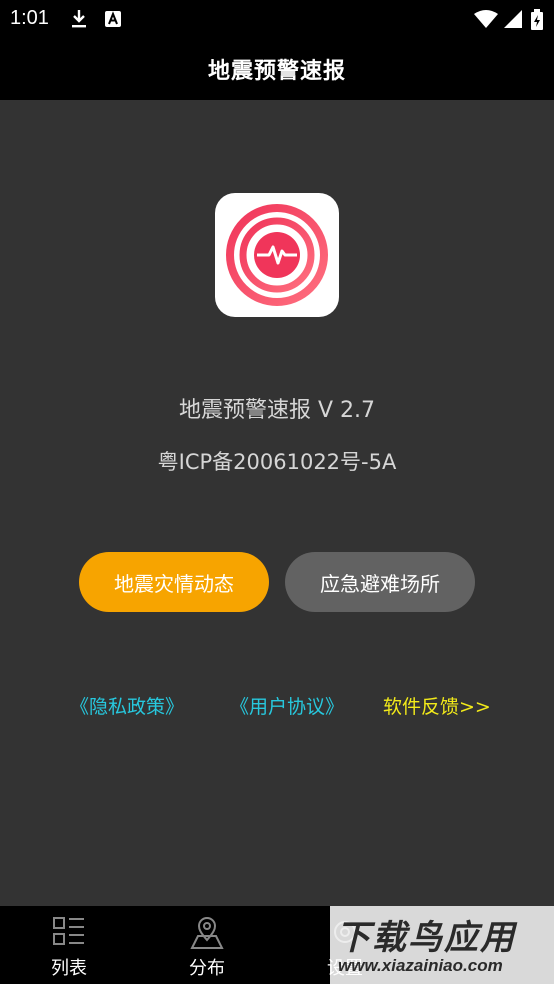 The height and width of the screenshot is (984, 554). I want to click on map-pin-icon, so click(207, 935).